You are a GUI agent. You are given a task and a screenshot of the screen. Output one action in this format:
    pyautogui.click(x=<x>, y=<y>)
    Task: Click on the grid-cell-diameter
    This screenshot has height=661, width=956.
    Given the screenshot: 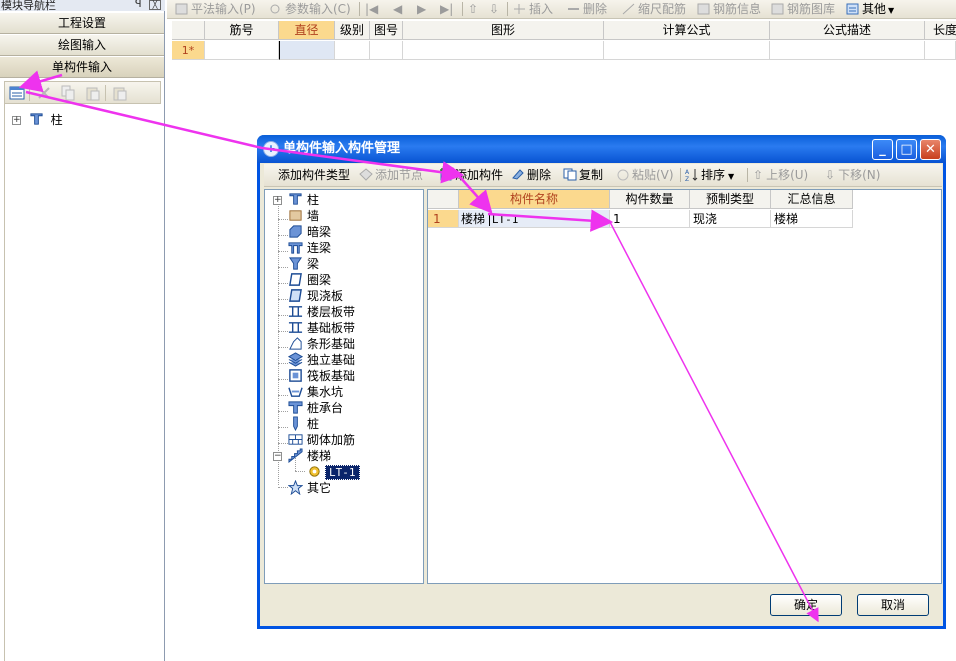 What is the action you would take?
    pyautogui.click(x=307, y=50)
    